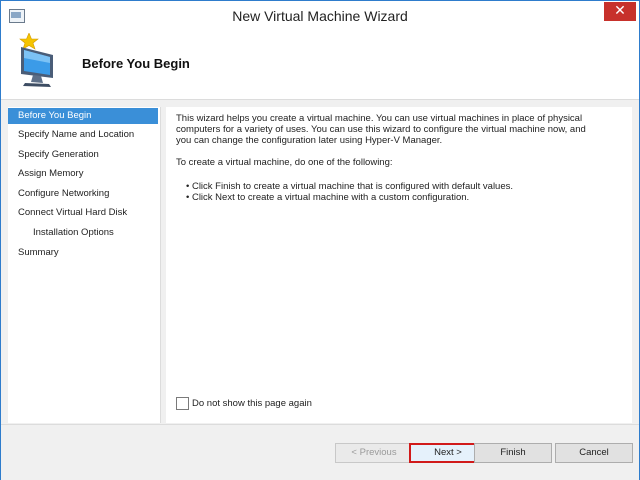 This screenshot has width=640, height=480. What do you see at coordinates (83, 233) in the screenshot?
I see `nav-step-installation-options: Installation Options` at bounding box center [83, 233].